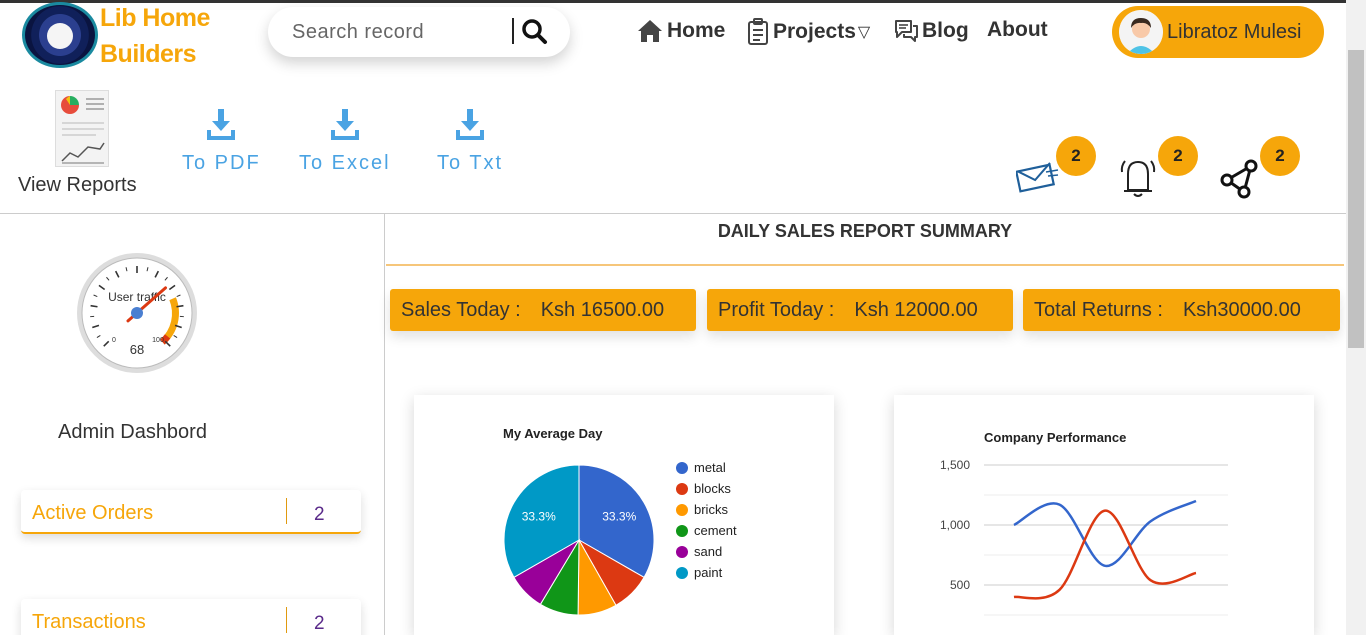 This screenshot has width=1366, height=635. I want to click on sales-today-kpi: Sales Today : Ksh 16500.00, so click(543, 310).